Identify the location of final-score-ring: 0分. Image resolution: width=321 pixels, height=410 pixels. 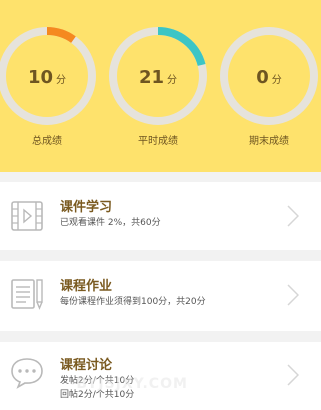
(269, 76).